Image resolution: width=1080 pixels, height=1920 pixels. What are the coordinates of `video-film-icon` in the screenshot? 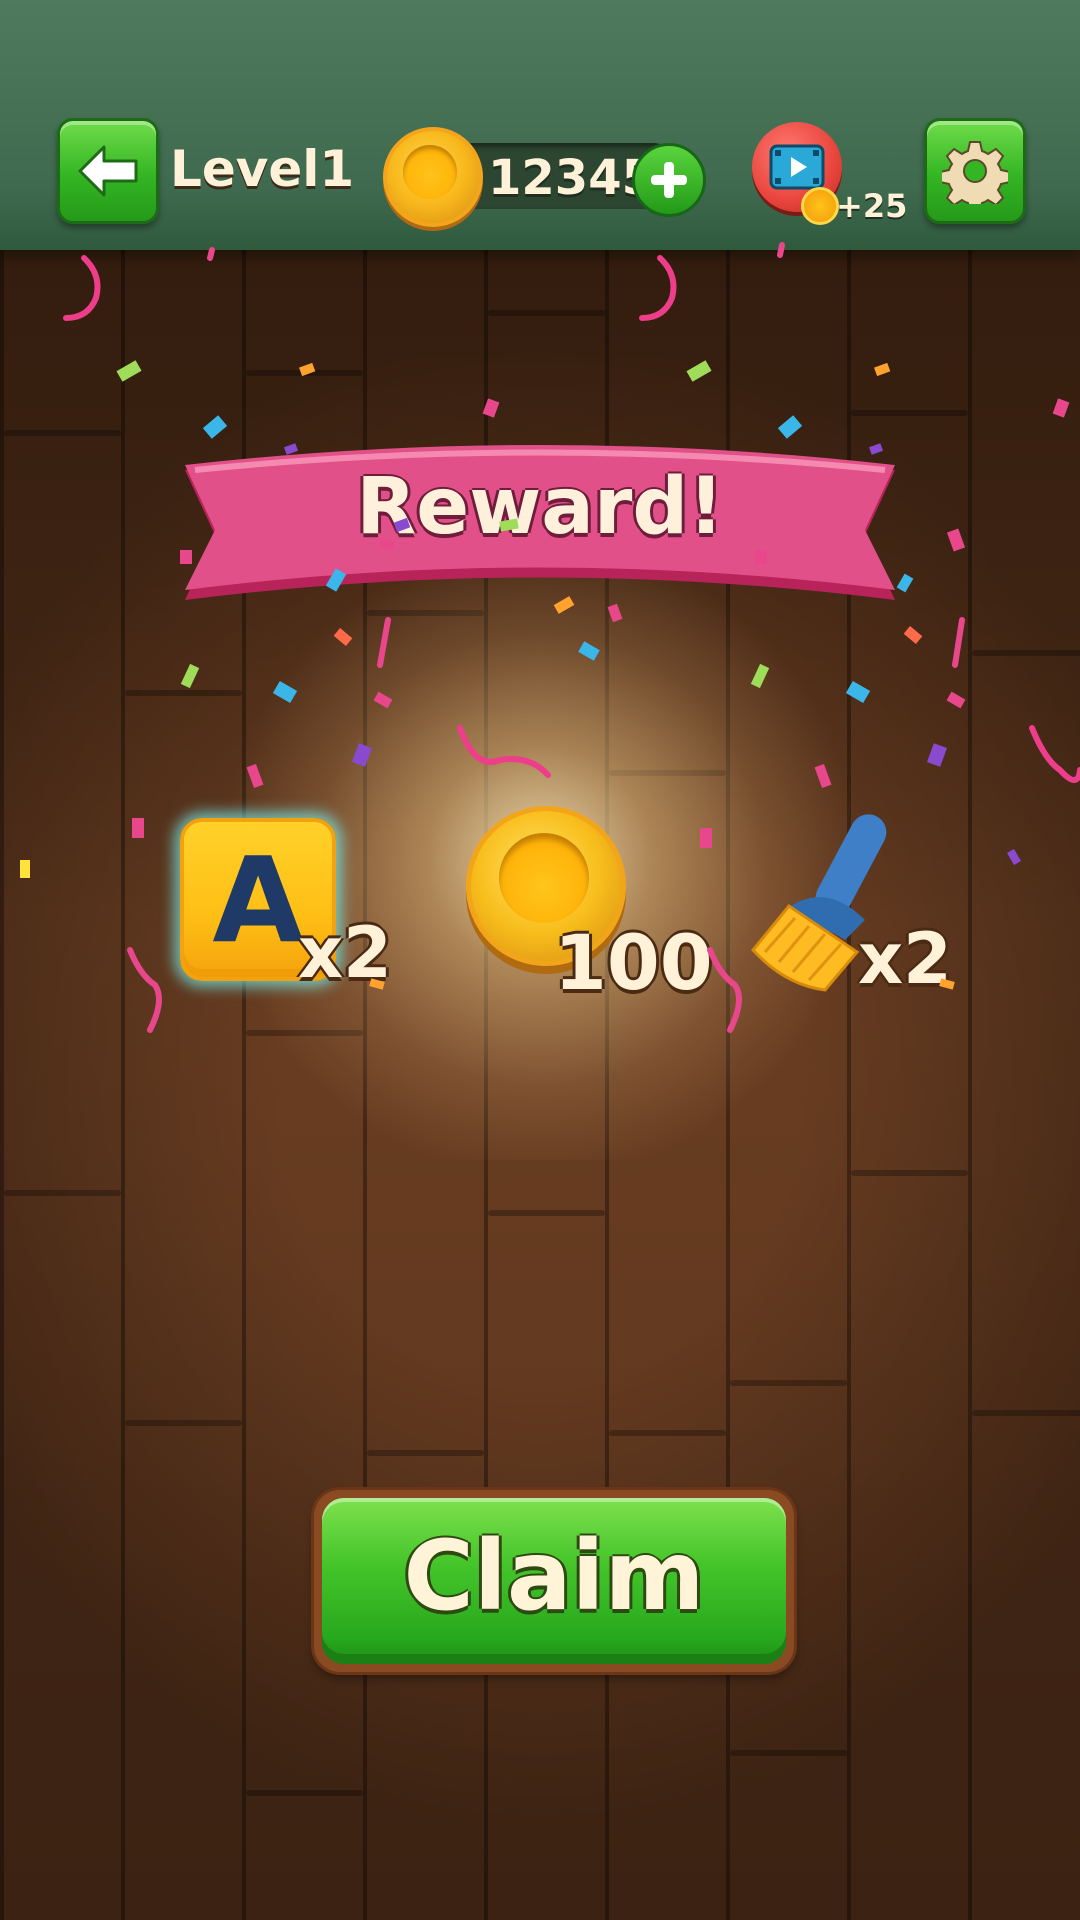 It's located at (797, 167).